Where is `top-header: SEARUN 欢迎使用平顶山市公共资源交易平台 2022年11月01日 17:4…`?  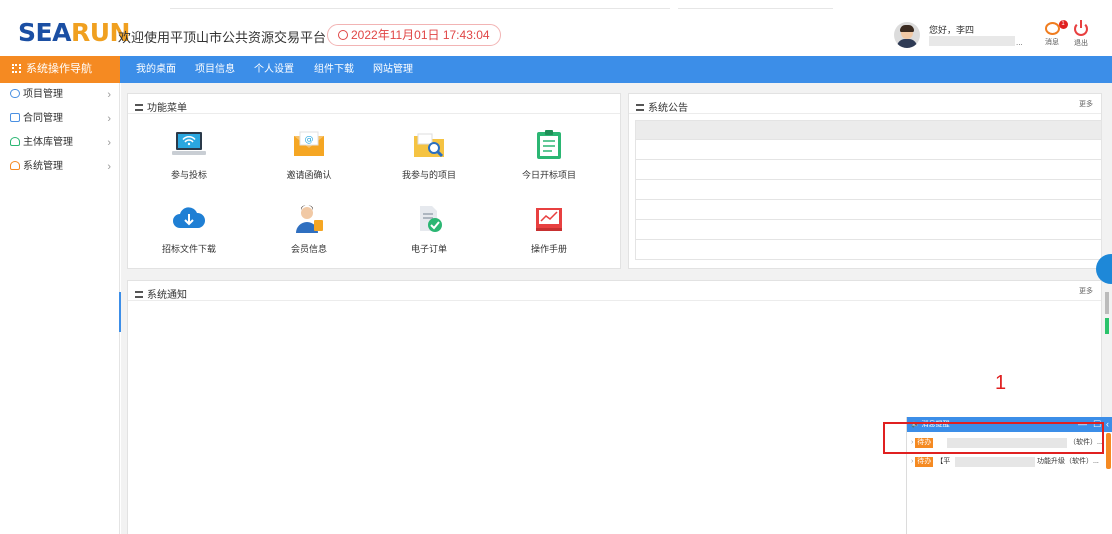 top-header: SEARUN 欢迎使用平顶山市公共资源交易平台 2022年11月01日 17:4… is located at coordinates (556, 28).